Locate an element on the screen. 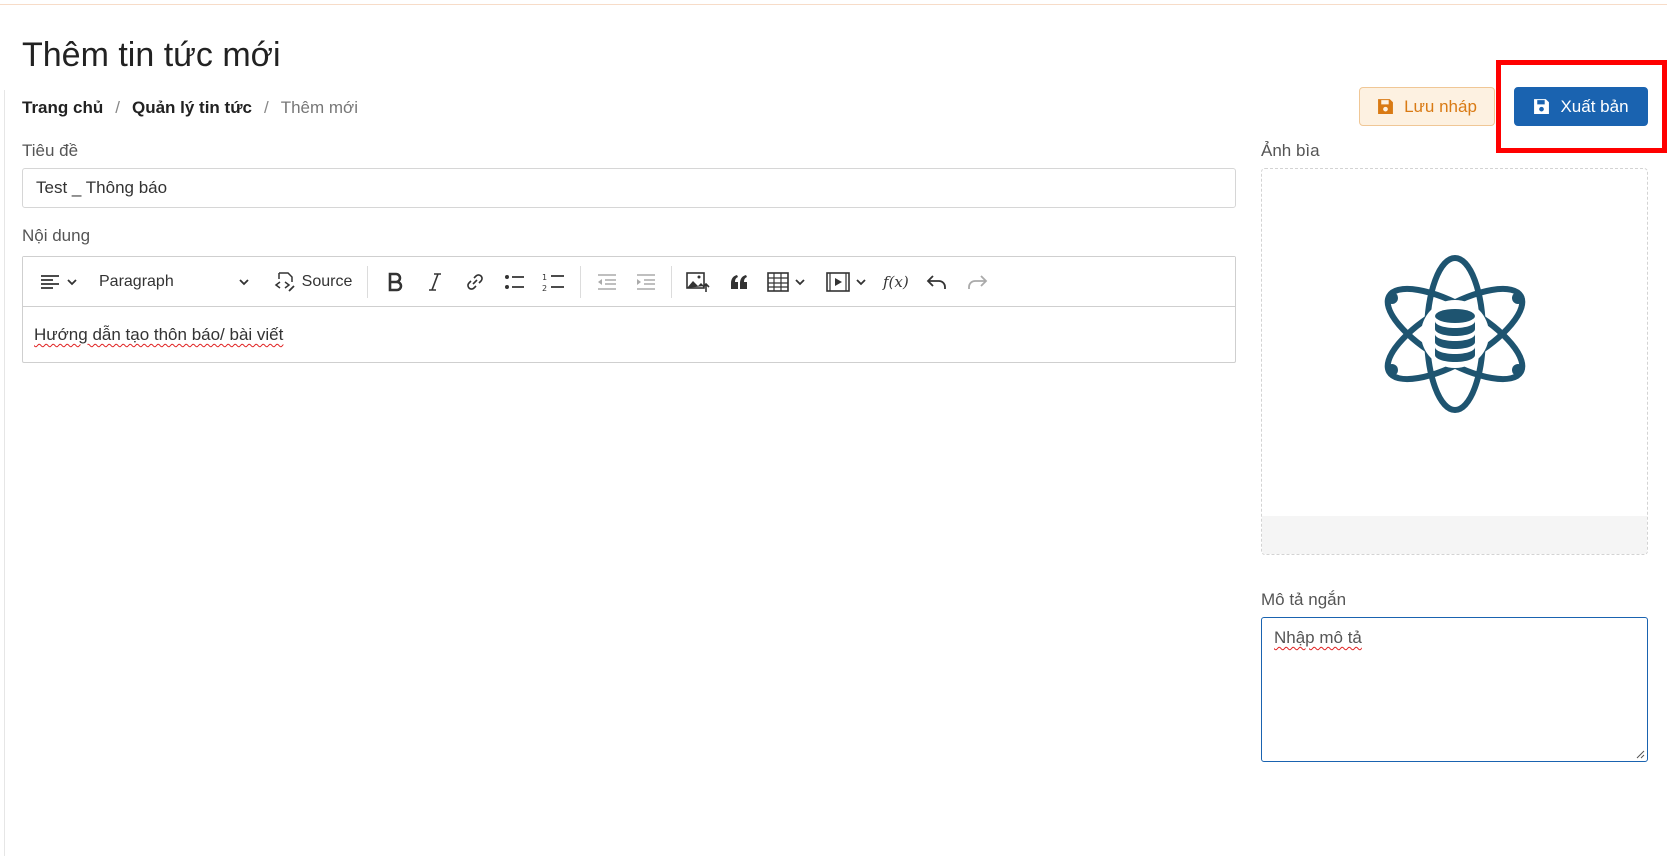 Image resolution: width=1667 pixels, height=856 pixels. outdent-icon is located at coordinates (607, 282).